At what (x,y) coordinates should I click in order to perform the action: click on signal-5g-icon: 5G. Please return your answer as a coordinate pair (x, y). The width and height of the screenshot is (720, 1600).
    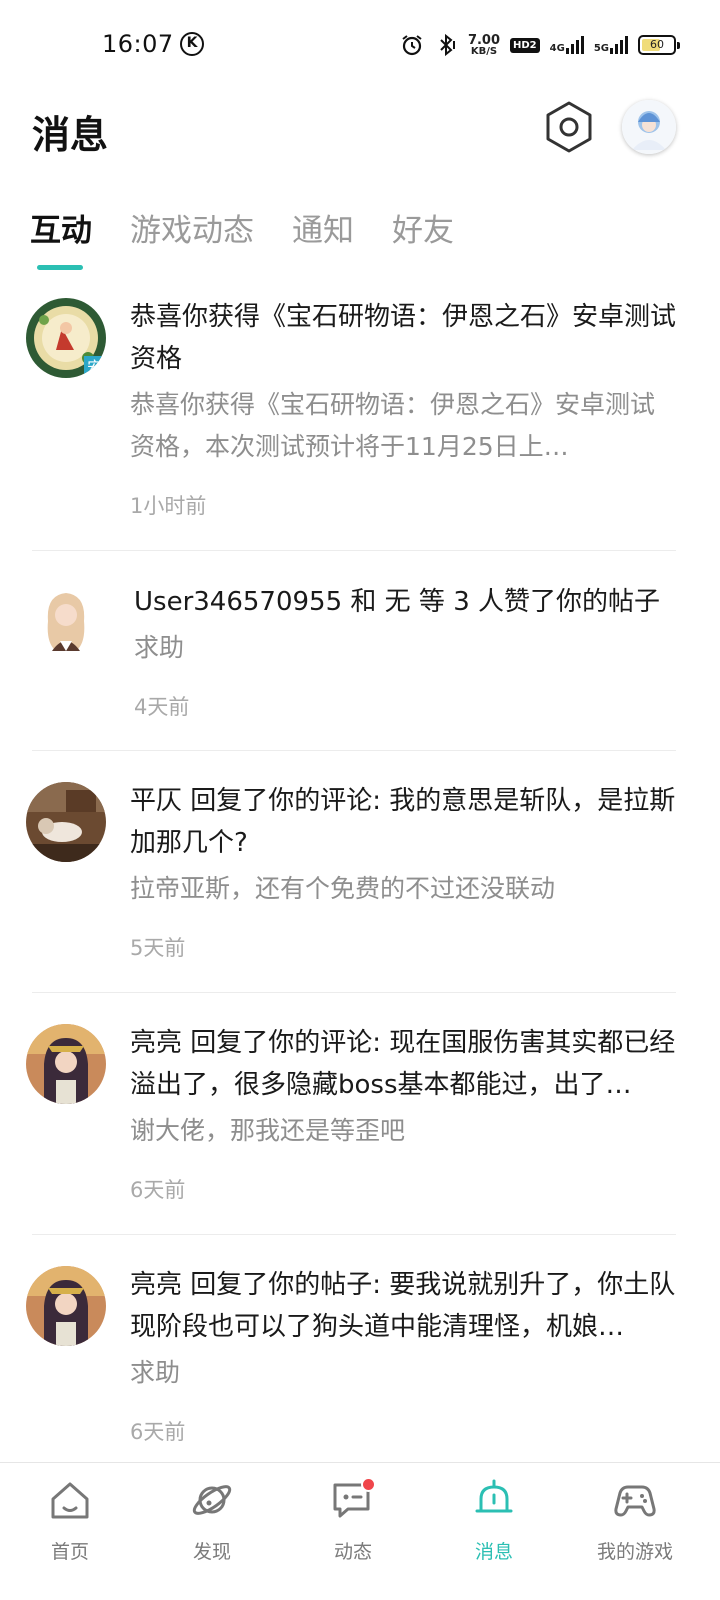
    Looking at the image, I should click on (611, 45).